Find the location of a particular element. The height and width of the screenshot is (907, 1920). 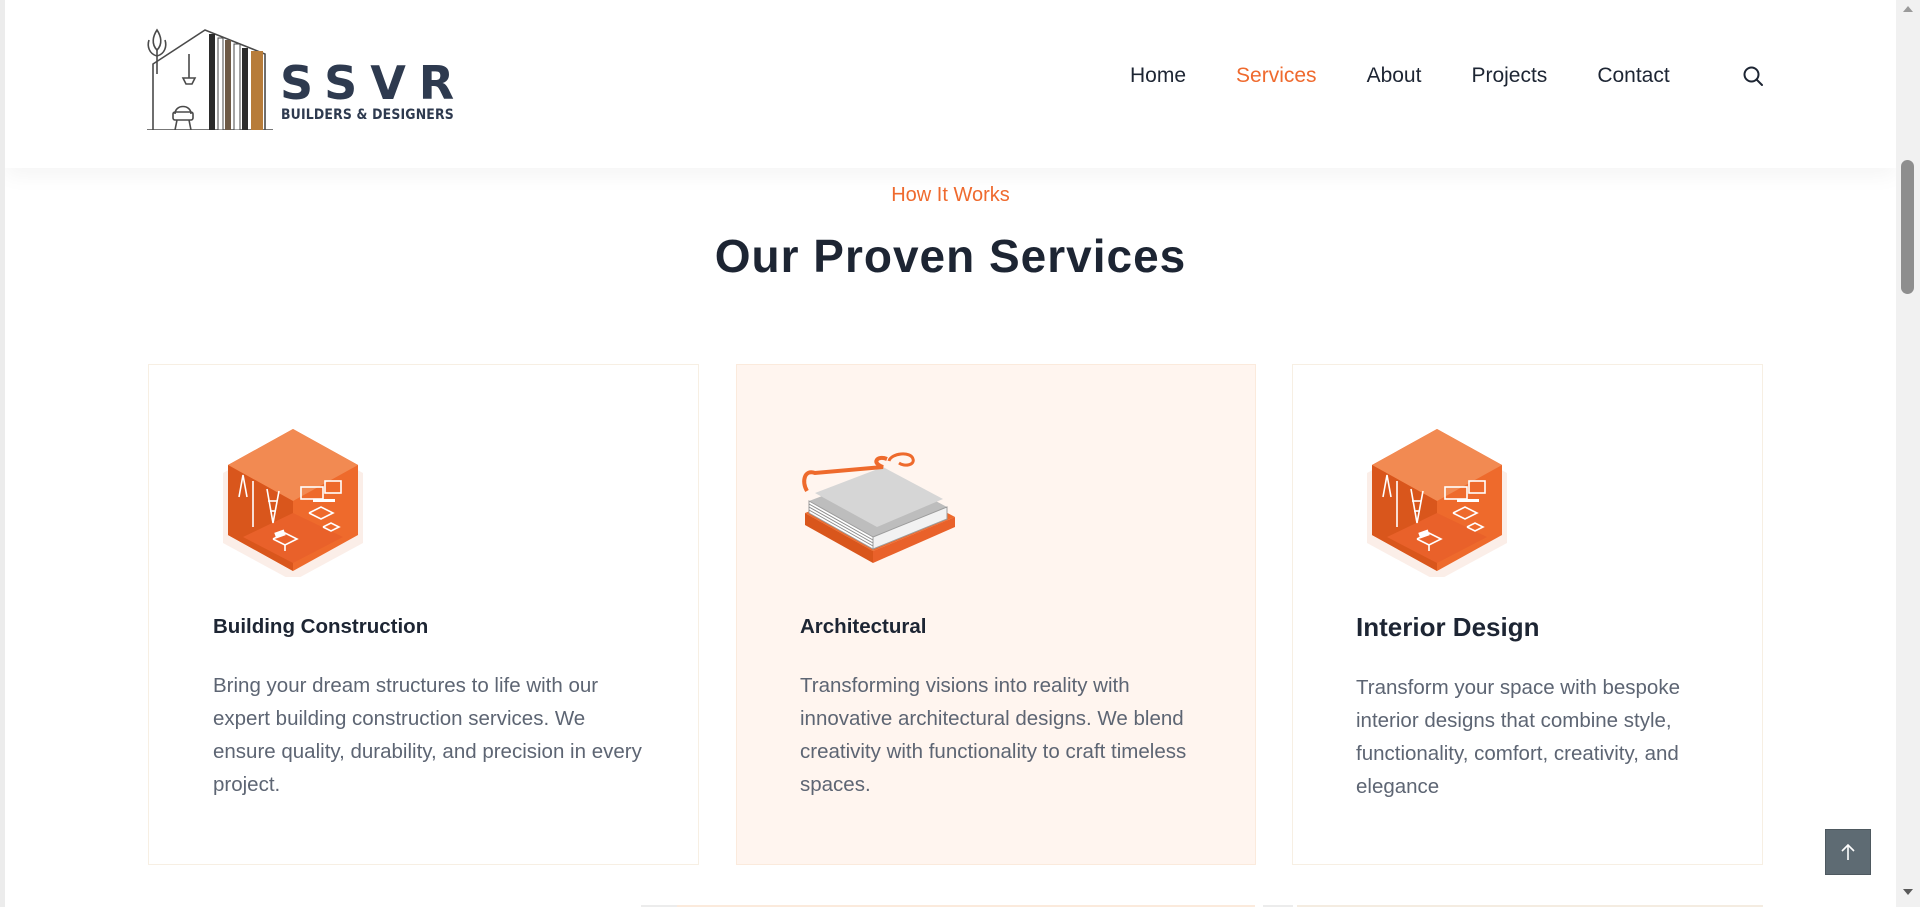

site-logo: SSVR BUILDERS & DESIGNERS is located at coordinates (299, 78).